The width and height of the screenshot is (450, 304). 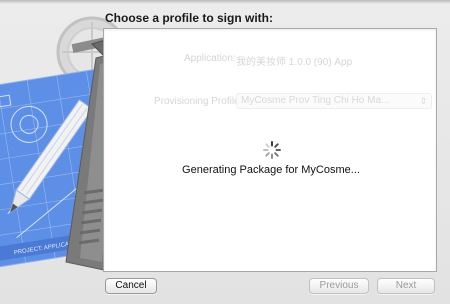 I want to click on application-label: Application:, so click(x=210, y=58).